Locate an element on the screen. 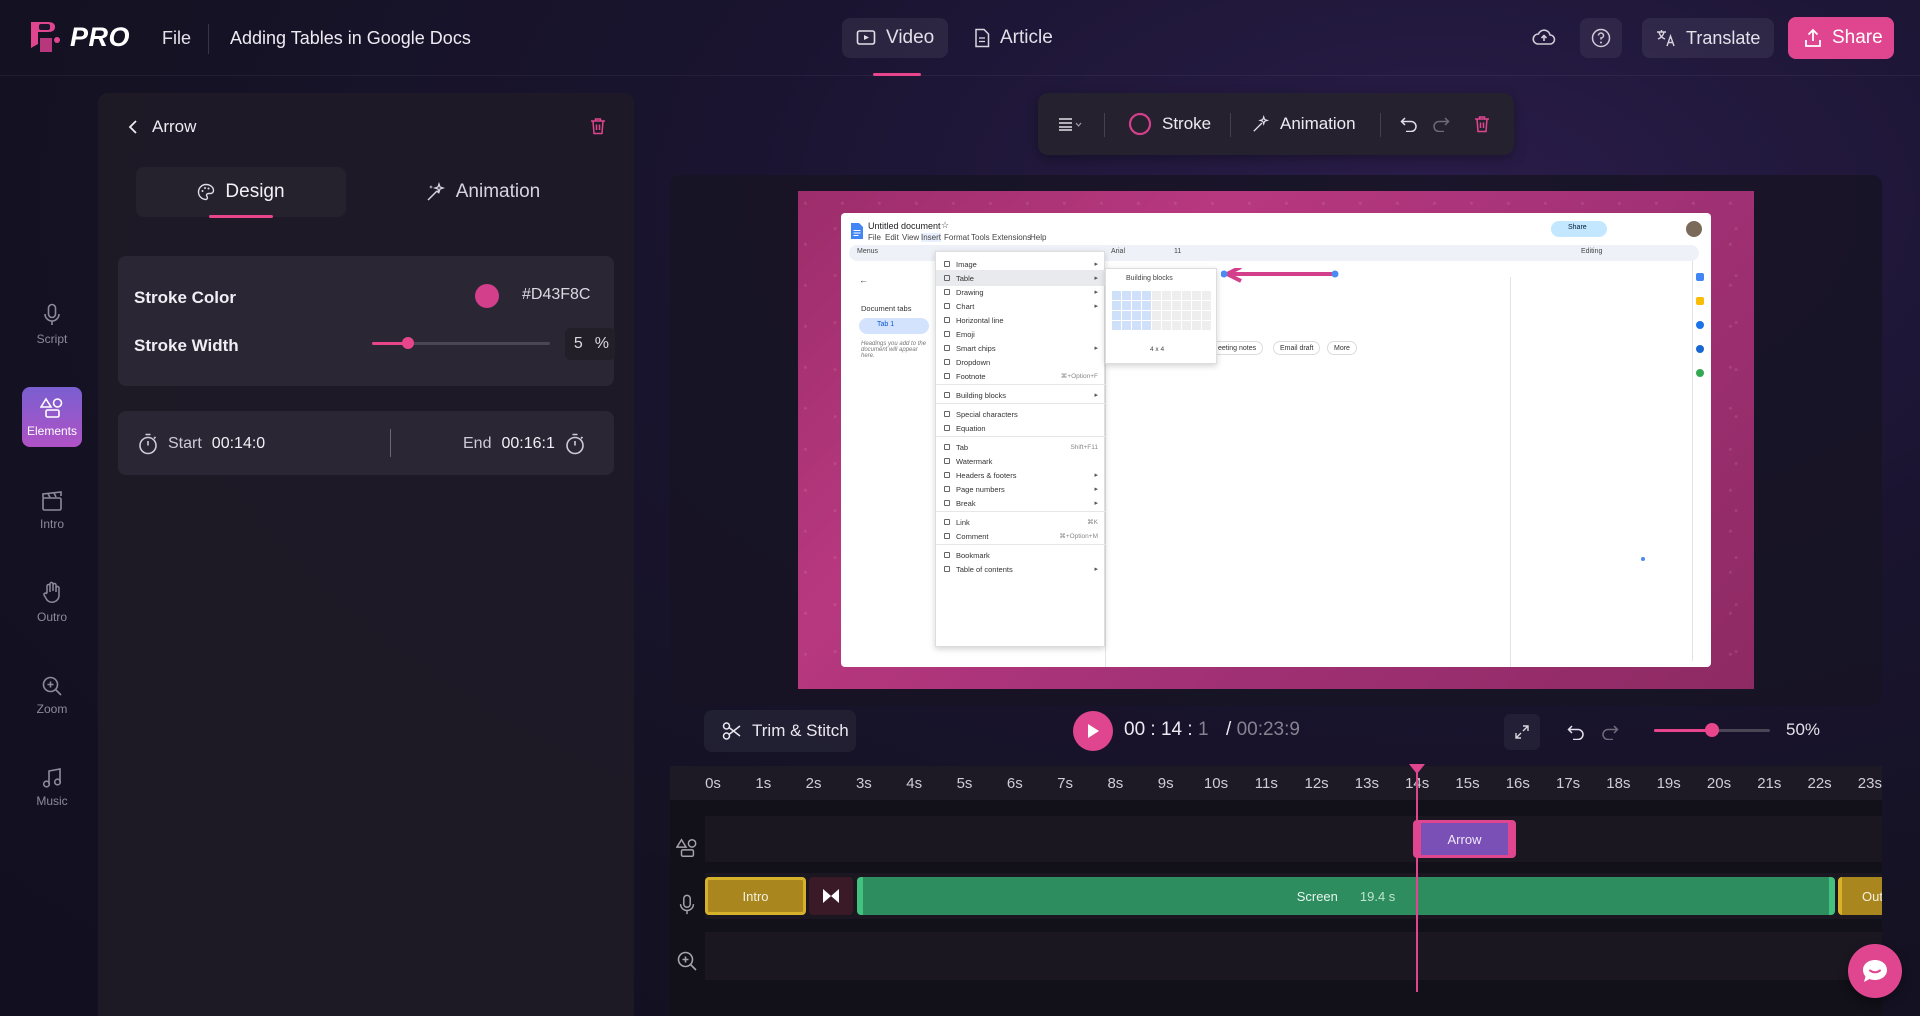 This screenshot has width=1920, height=1016. line-style-dropdown is located at coordinates (1070, 124).